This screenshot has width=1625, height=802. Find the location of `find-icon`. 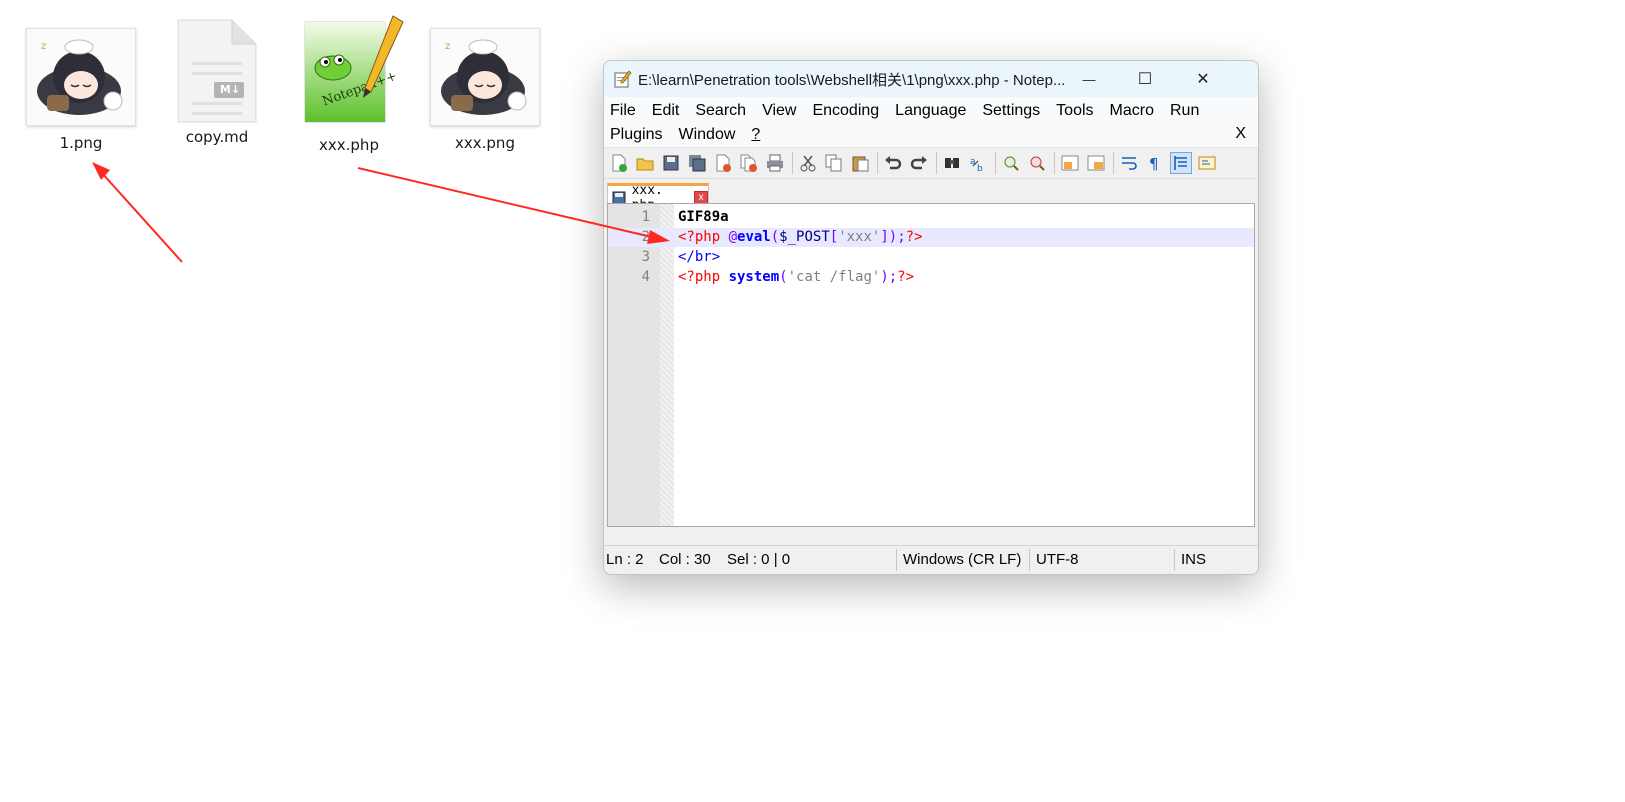

find-icon is located at coordinates (952, 163).